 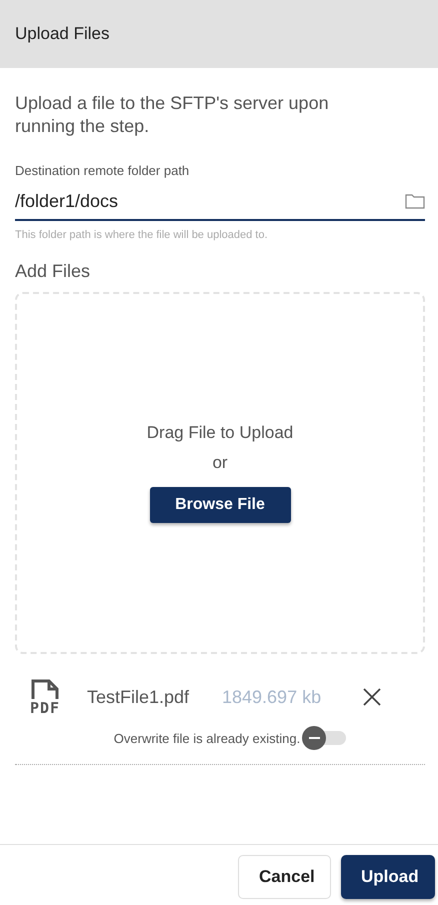 I want to click on cancel-button: Cancel, so click(x=284, y=877).